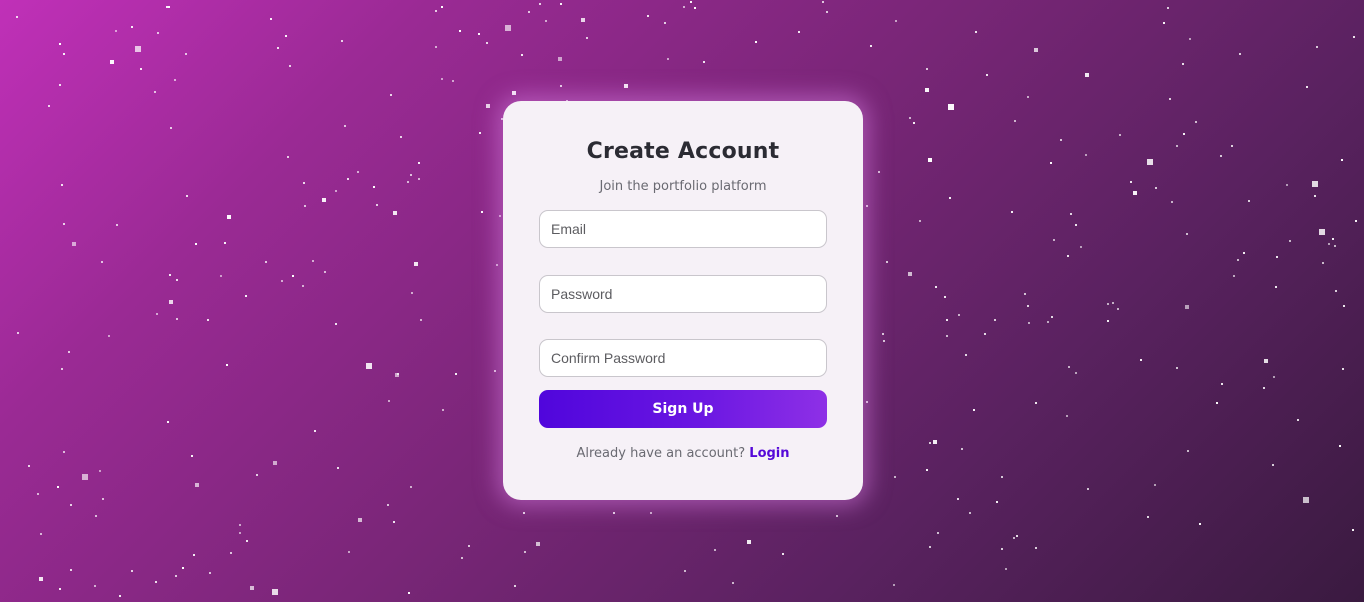 This screenshot has height=602, width=1364. Describe the element at coordinates (683, 229) in the screenshot. I see `email-field` at that location.